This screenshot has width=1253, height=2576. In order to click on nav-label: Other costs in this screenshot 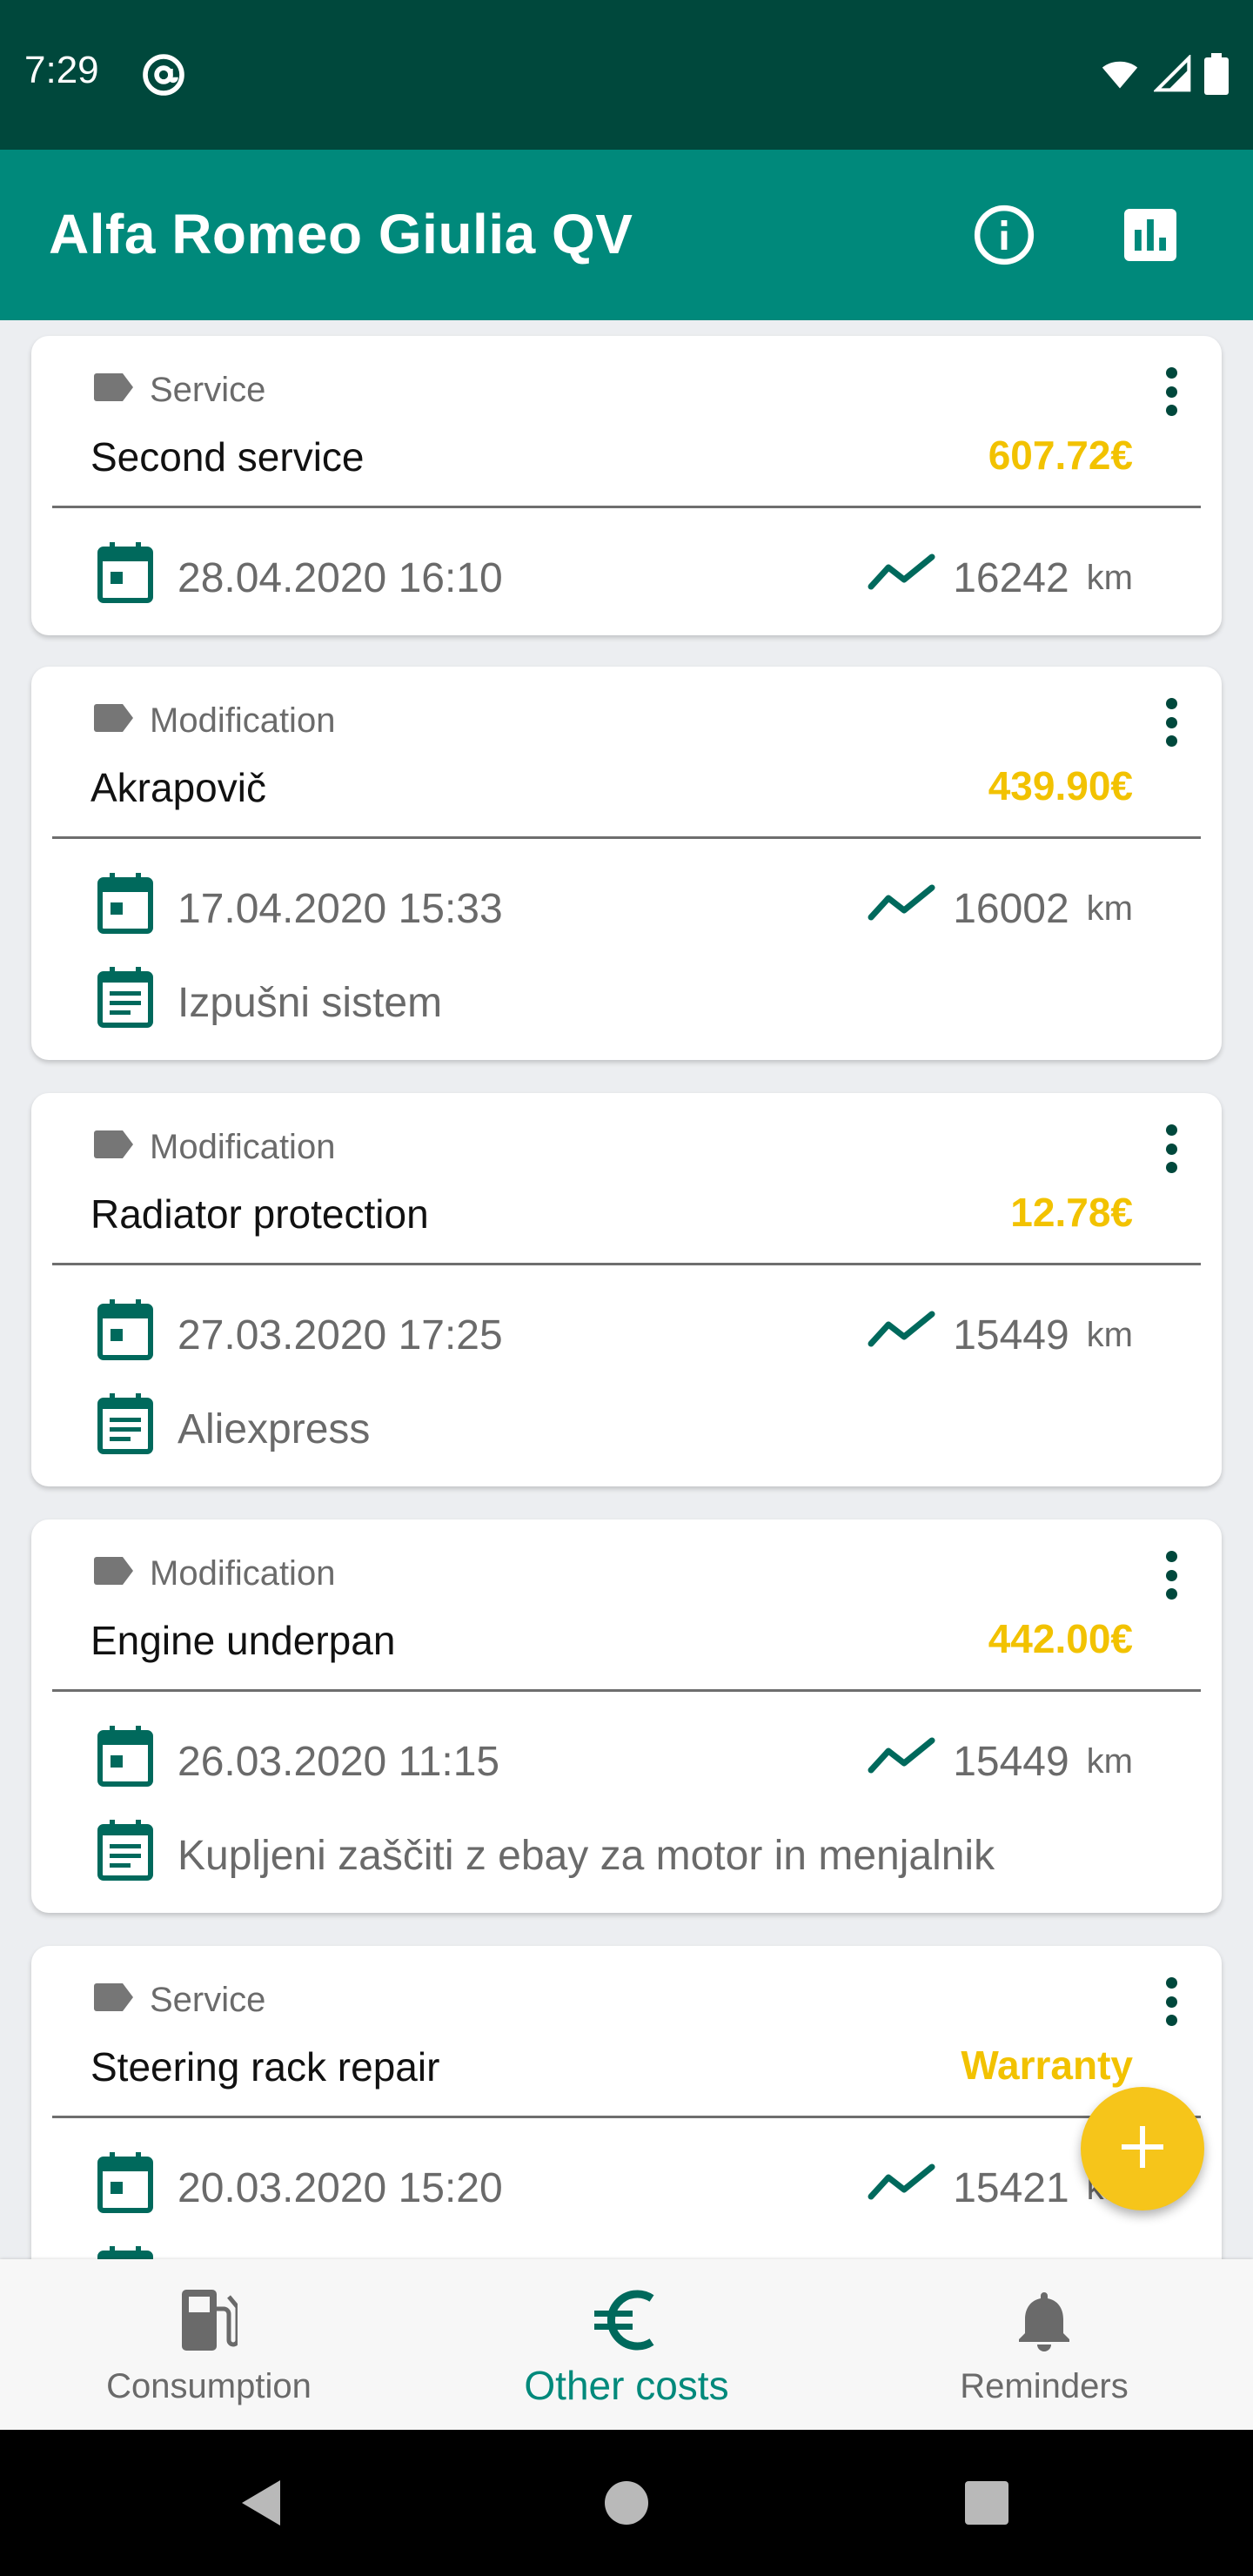, I will do `click(626, 2386)`.